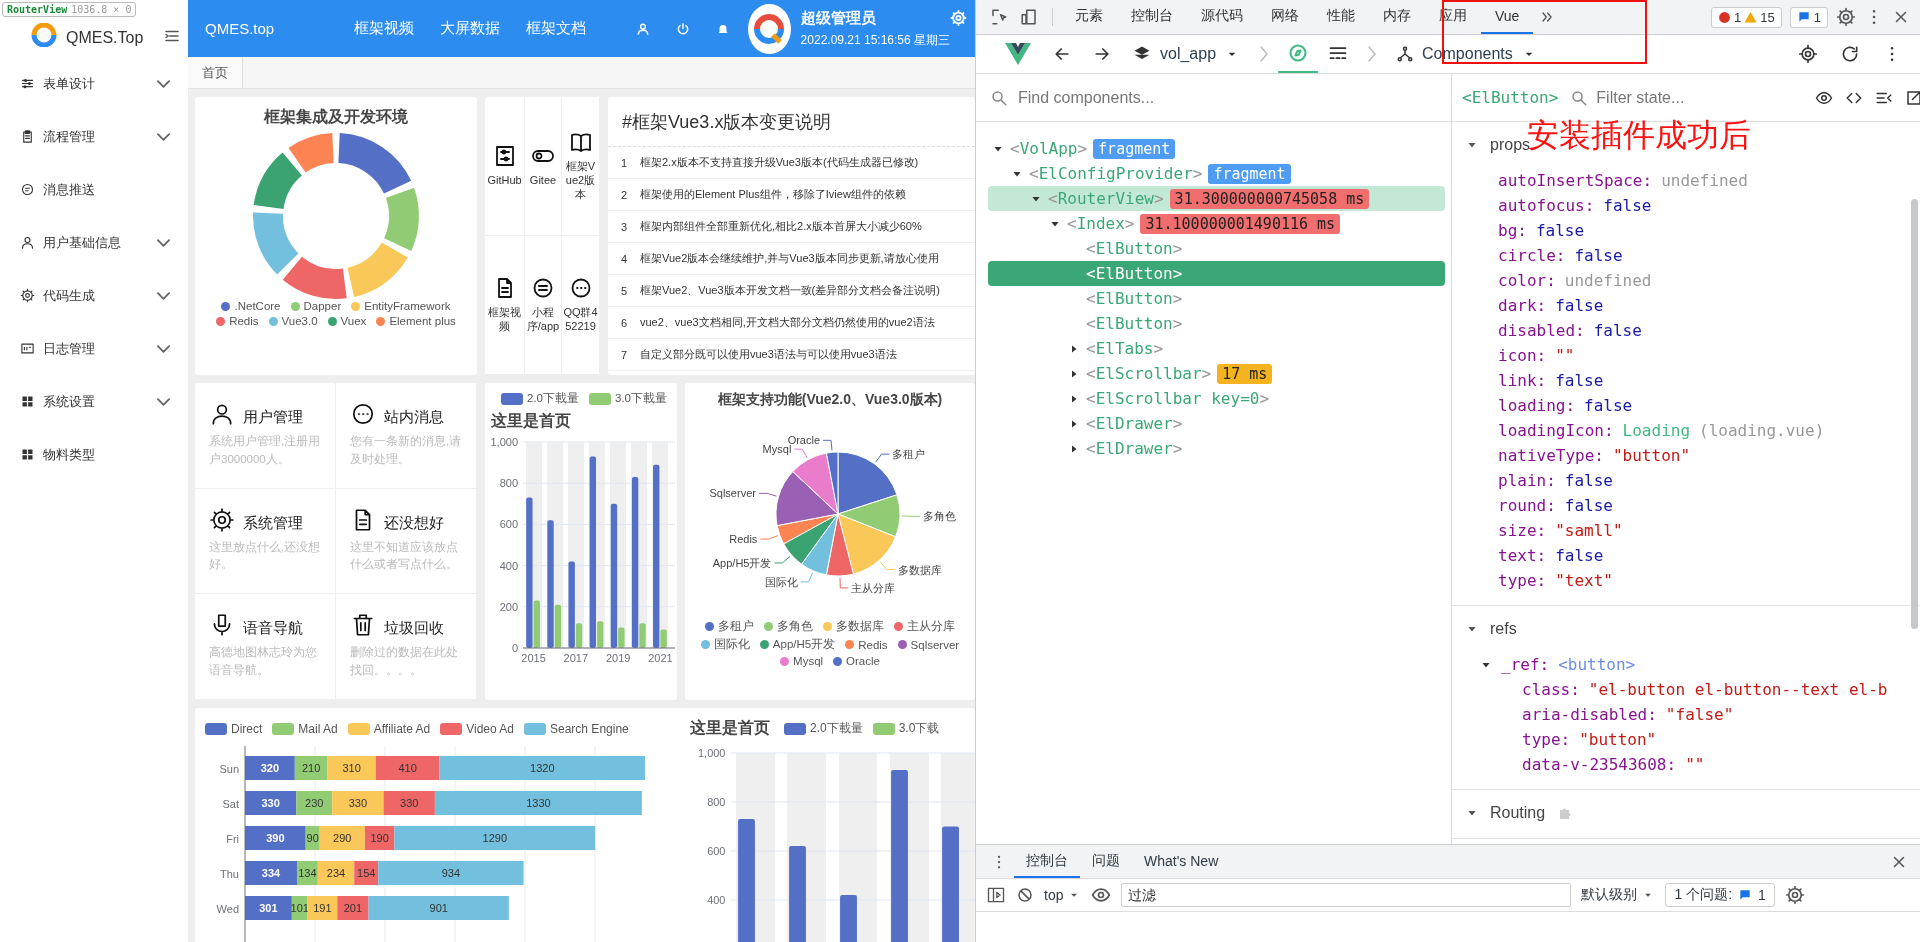  What do you see at coordinates (94, 242) in the screenshot?
I see `sidebar-item: 用户基础信息` at bounding box center [94, 242].